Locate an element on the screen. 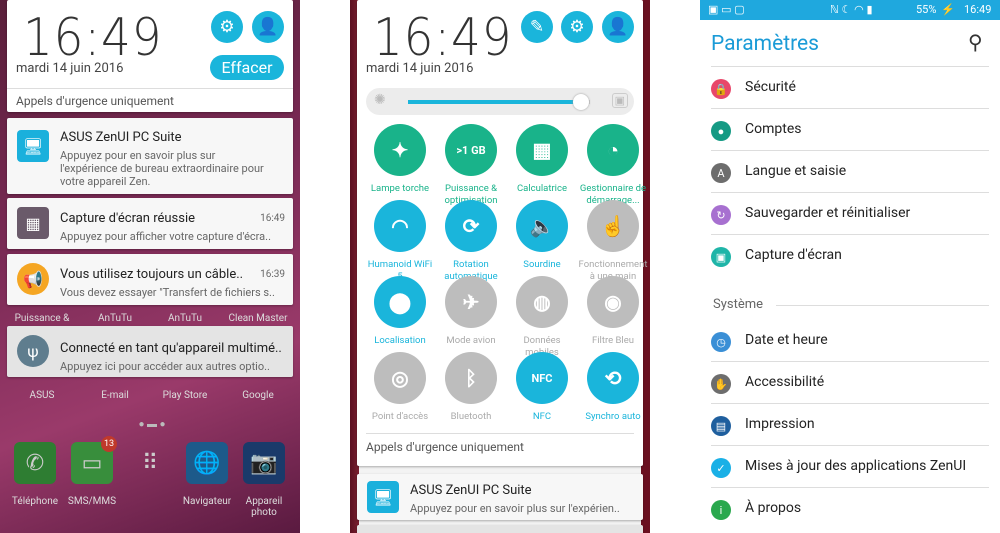 The width and height of the screenshot is (1000, 533). camera-app: 📷 is located at coordinates (264, 463).